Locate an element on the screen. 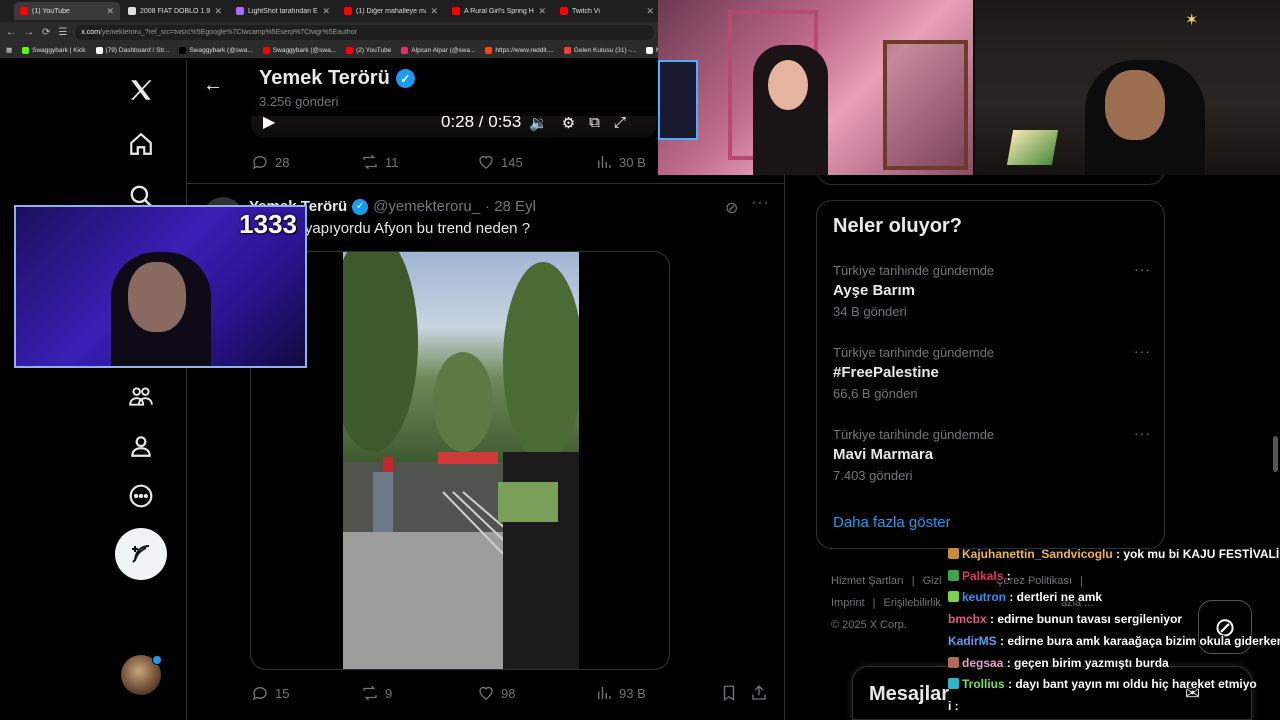  x-logo-icon is located at coordinates (141, 90).